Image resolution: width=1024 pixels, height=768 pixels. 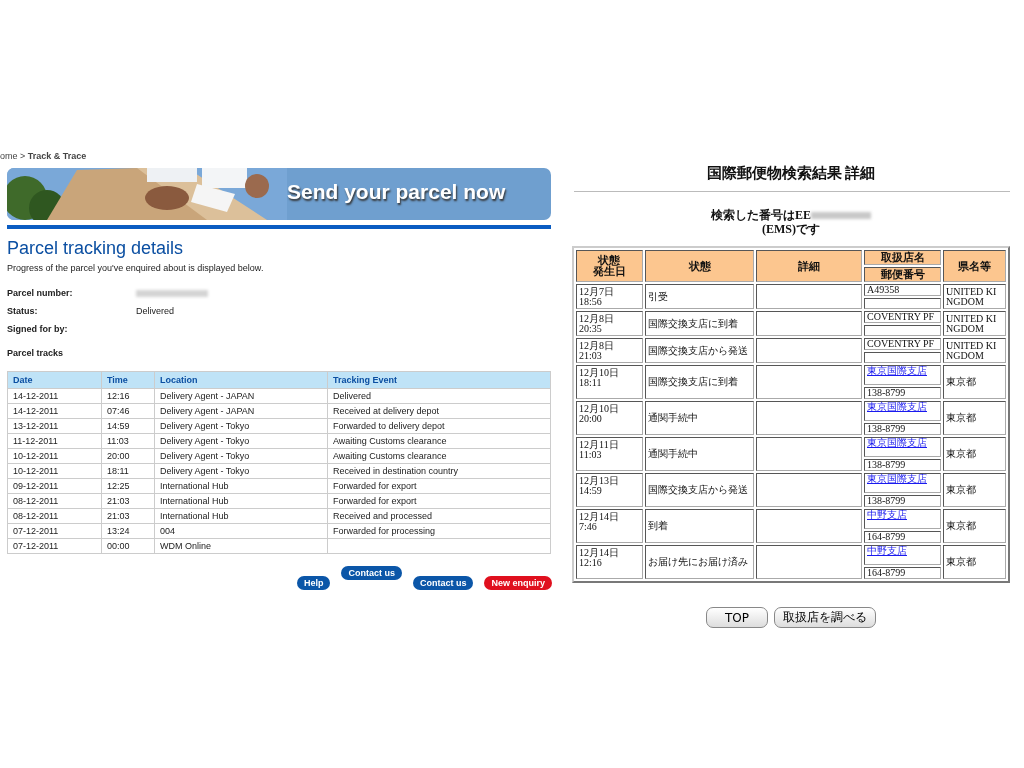 What do you see at coordinates (241, 531) in the screenshot?
I see `table-cell: 004` at bounding box center [241, 531].